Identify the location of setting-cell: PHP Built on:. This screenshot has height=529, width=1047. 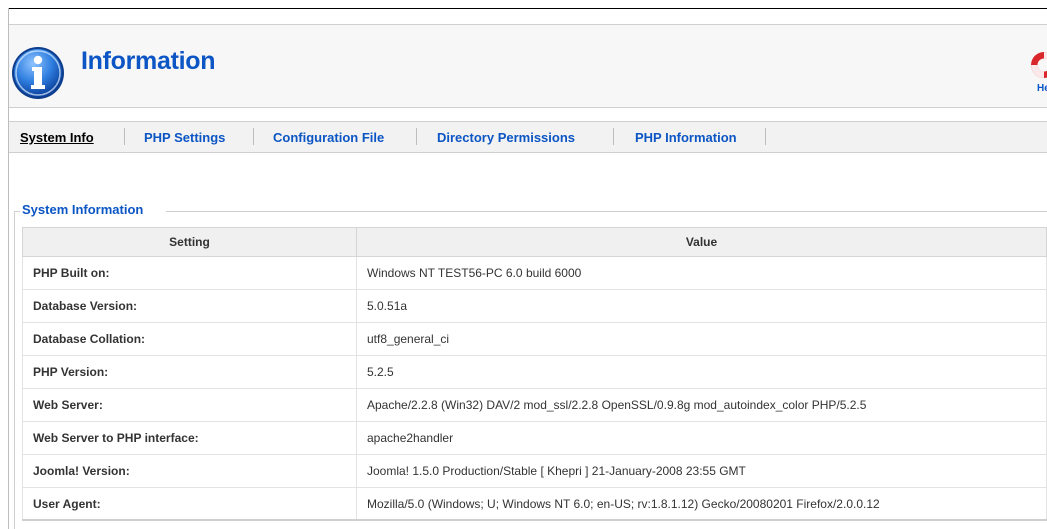
(189, 273).